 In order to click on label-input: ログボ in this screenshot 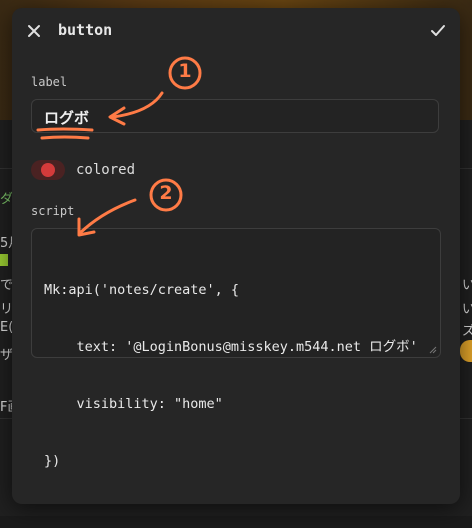, I will do `click(235, 116)`.